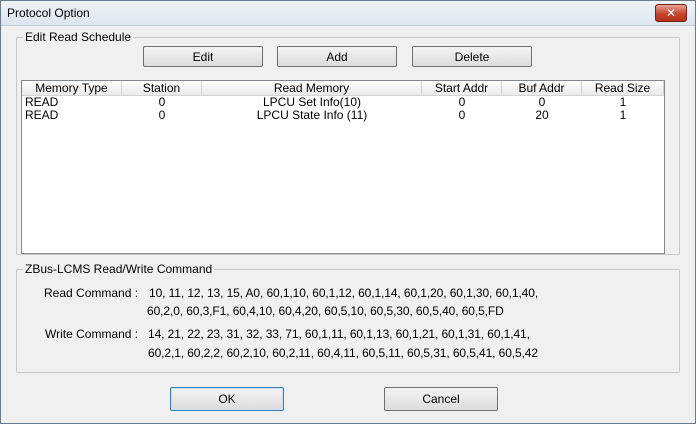  Describe the element at coordinates (91, 293) in the screenshot. I see `read-command-label: Read Command :` at that location.